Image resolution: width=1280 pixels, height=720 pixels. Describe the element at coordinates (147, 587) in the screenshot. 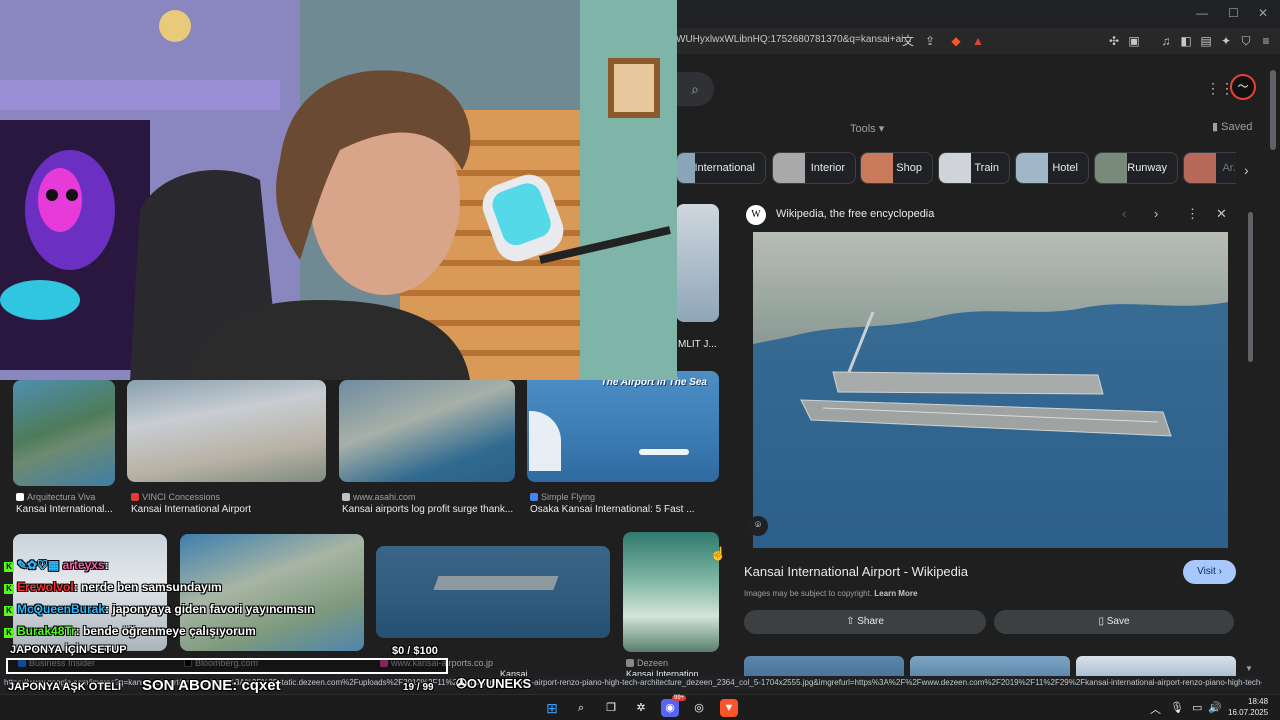

I see `chat-text: : nerde ben samsundayım` at that location.